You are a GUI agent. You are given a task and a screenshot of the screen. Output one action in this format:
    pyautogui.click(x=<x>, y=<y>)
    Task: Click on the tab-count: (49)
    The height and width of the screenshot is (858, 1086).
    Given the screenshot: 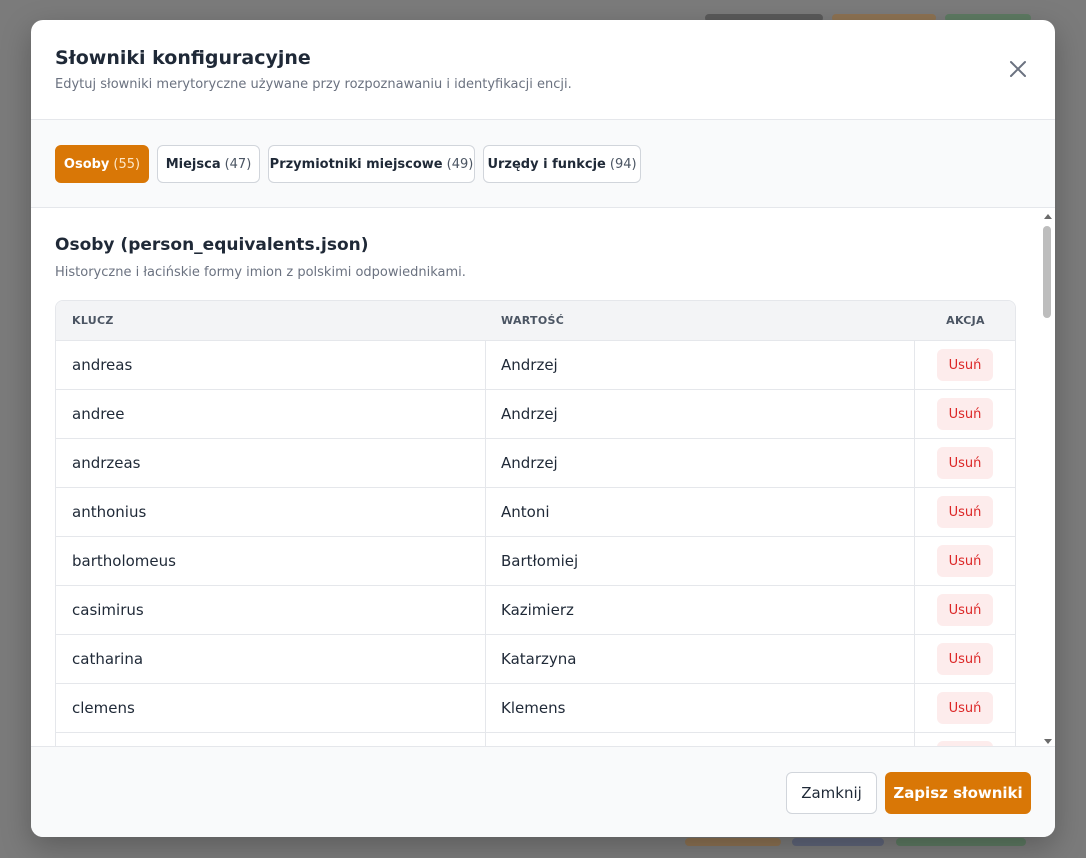 What is the action you would take?
    pyautogui.click(x=460, y=164)
    